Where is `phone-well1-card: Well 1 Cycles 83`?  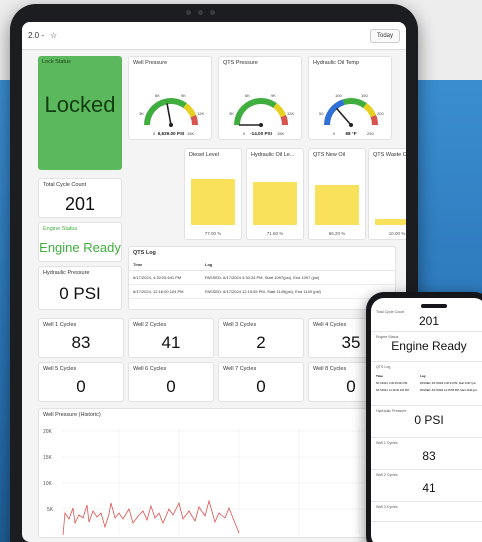 phone-well1-card: Well 1 Cycles 83 is located at coordinates (426, 454).